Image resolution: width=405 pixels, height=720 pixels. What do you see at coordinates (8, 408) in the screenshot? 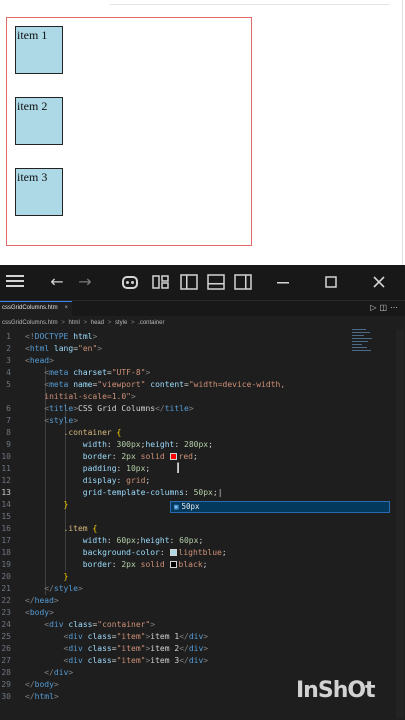
I see `line-number: 6` at bounding box center [8, 408].